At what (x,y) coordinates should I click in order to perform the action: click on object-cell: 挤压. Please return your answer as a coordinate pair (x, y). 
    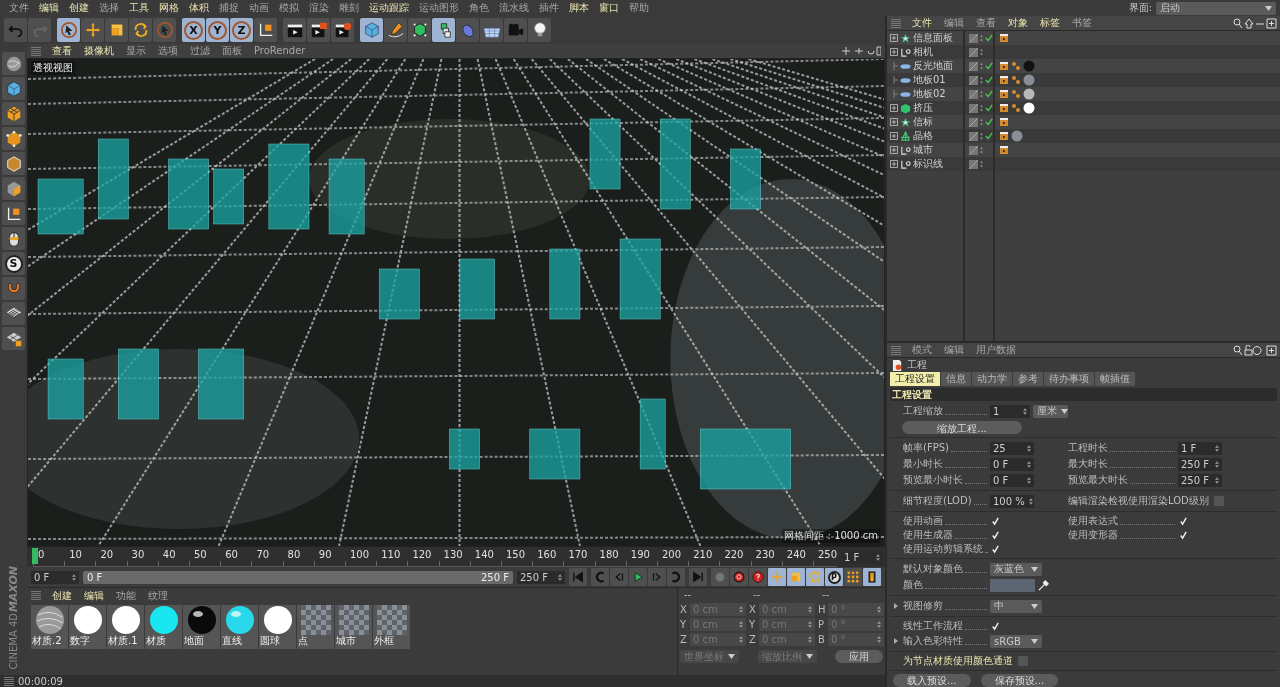
    Looking at the image, I should click on (925, 108).